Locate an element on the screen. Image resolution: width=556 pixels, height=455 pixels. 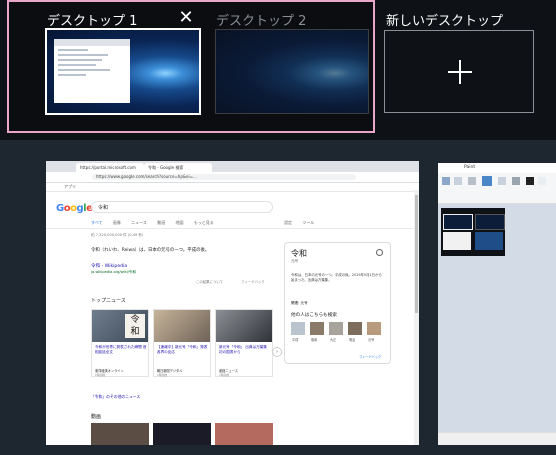
more-news-link: 「令和」のその他のニュース is located at coordinates (115, 397).